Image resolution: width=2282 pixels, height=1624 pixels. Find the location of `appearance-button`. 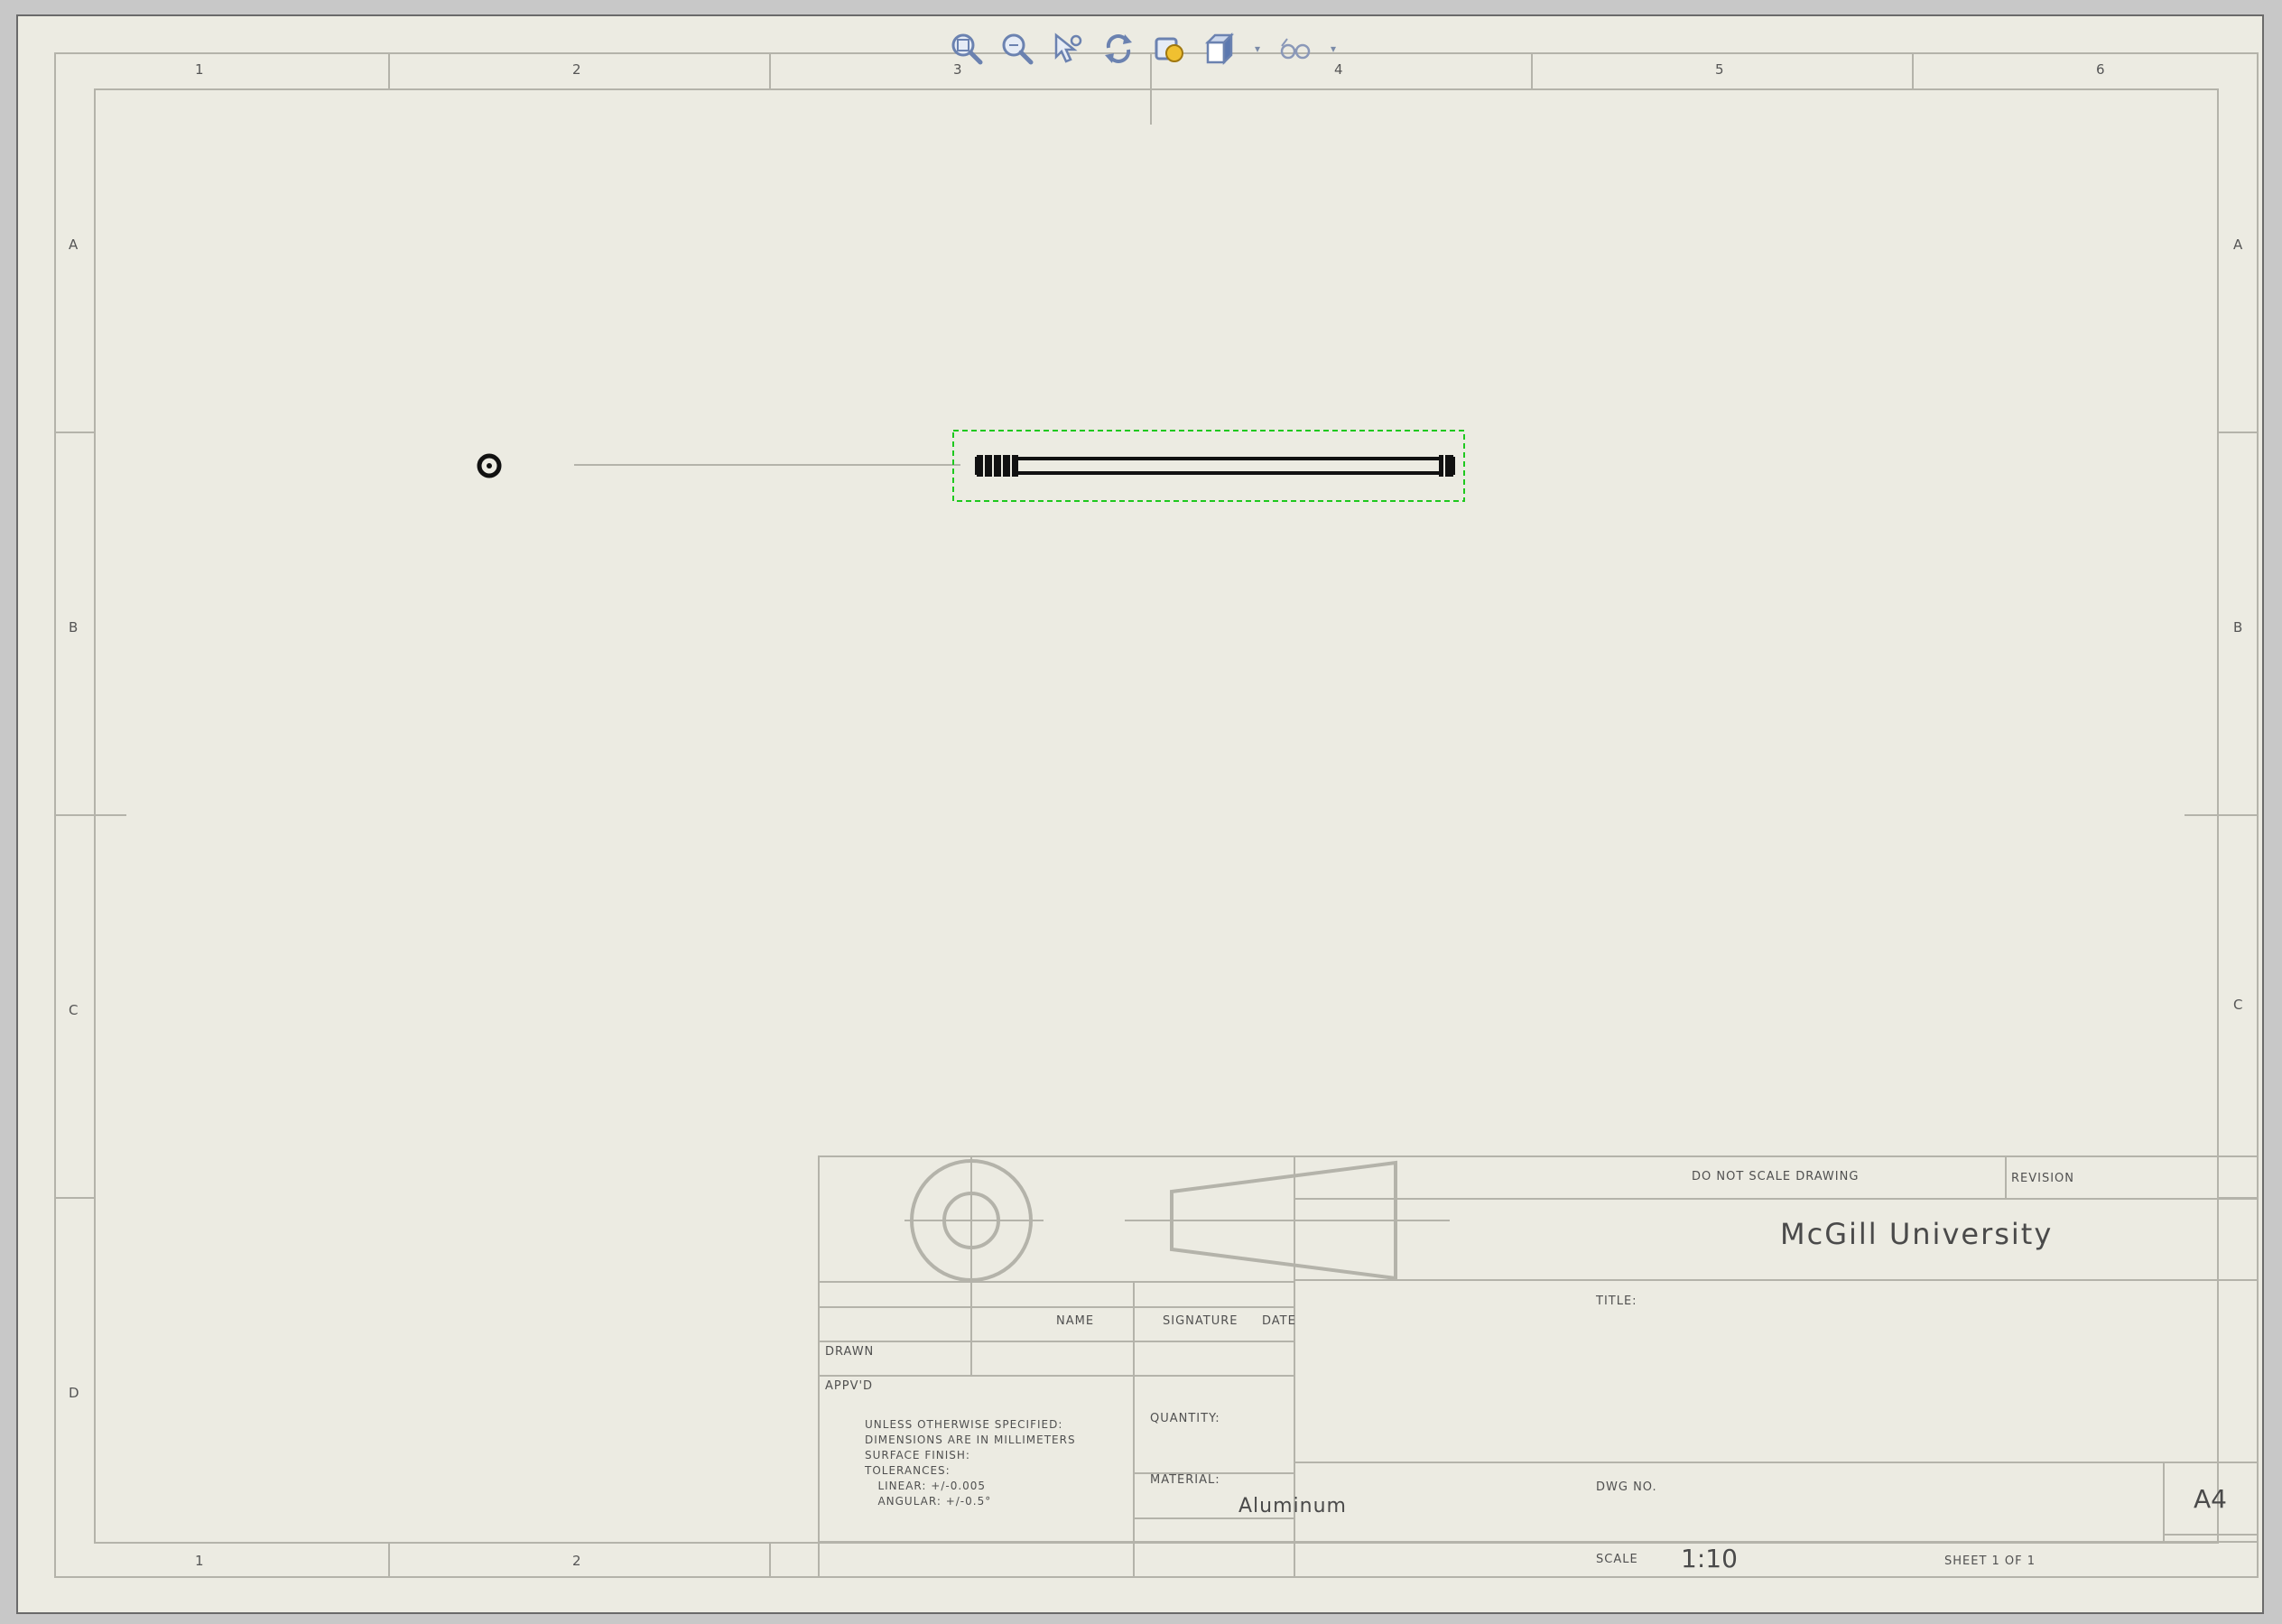

appearance-button is located at coordinates (1169, 49).